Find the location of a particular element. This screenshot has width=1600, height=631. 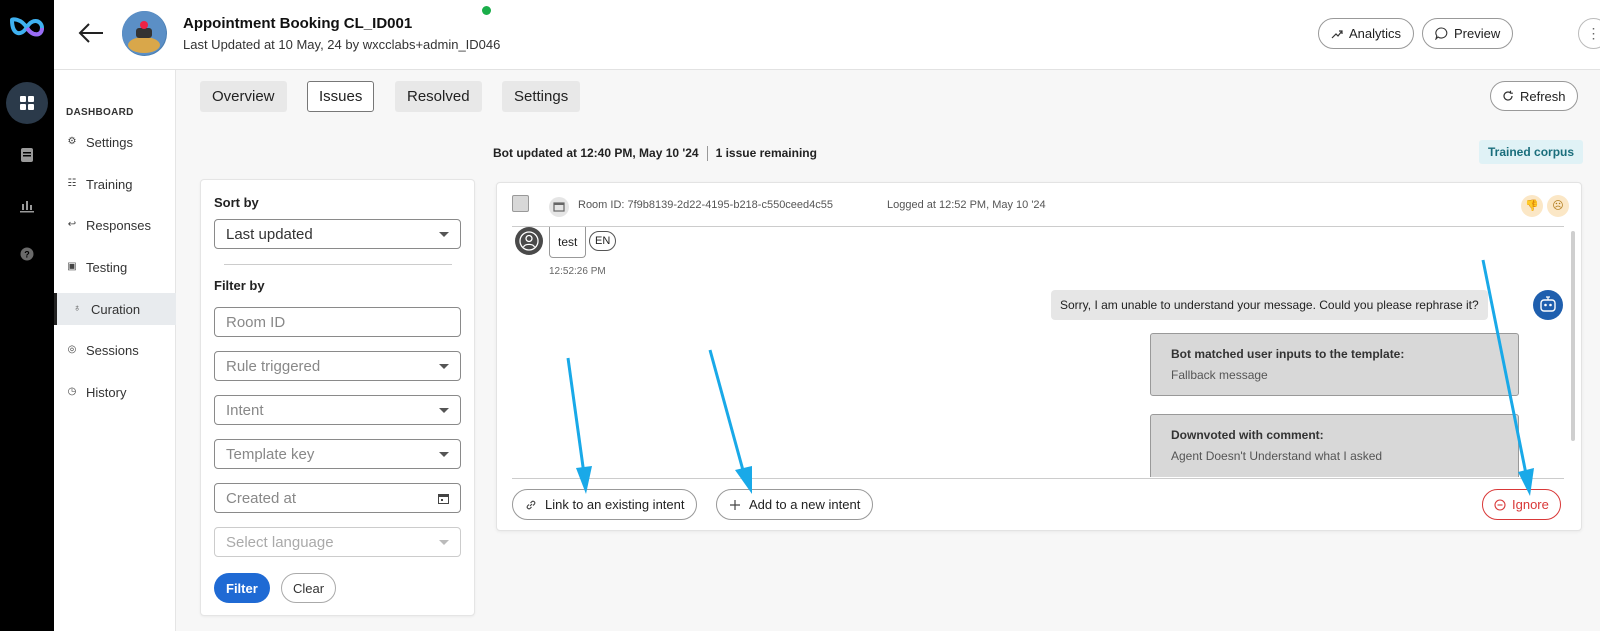

gear-icon: ⚙ is located at coordinates (72, 141).